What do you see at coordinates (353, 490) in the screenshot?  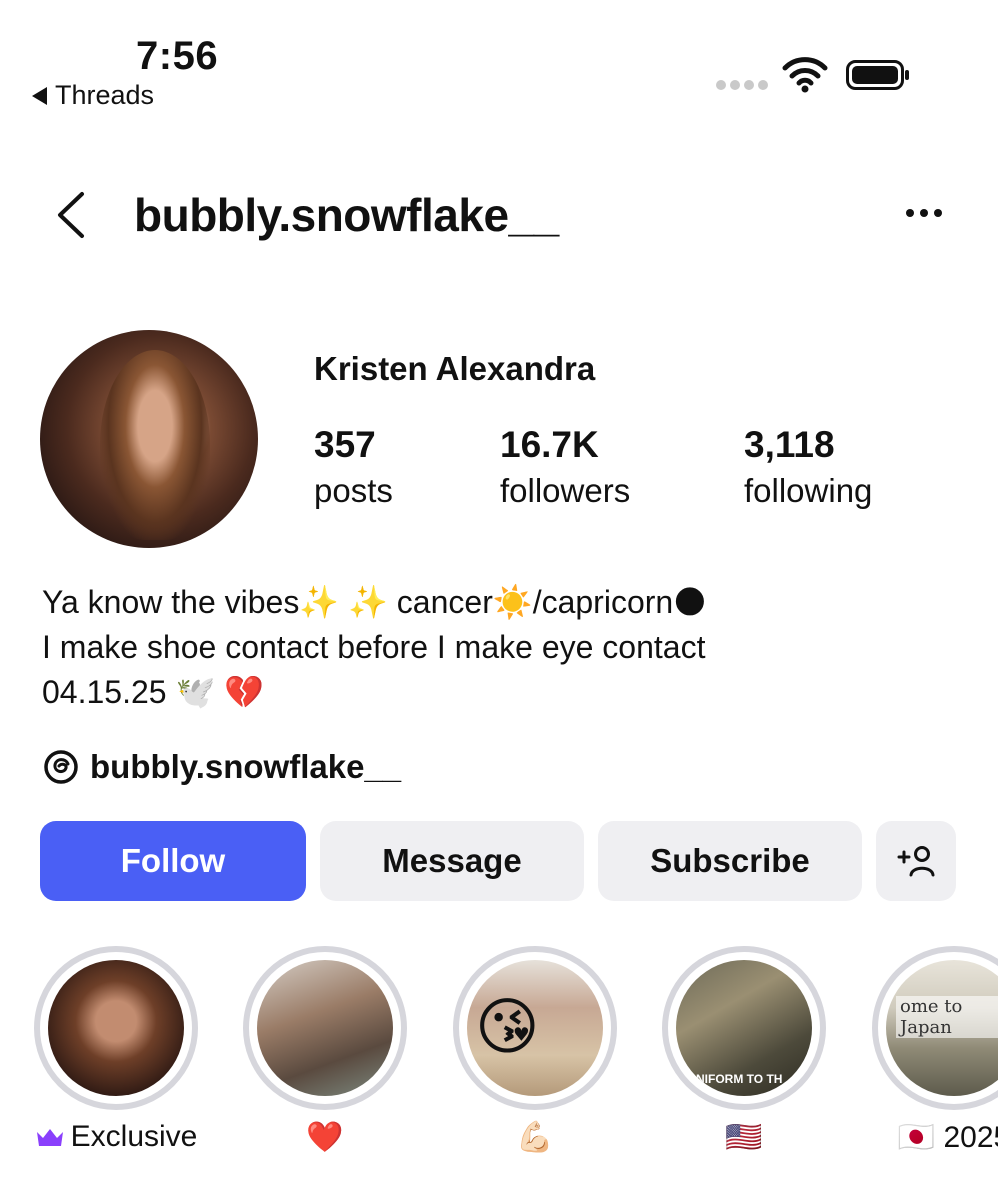 I see `posts-label: posts` at bounding box center [353, 490].